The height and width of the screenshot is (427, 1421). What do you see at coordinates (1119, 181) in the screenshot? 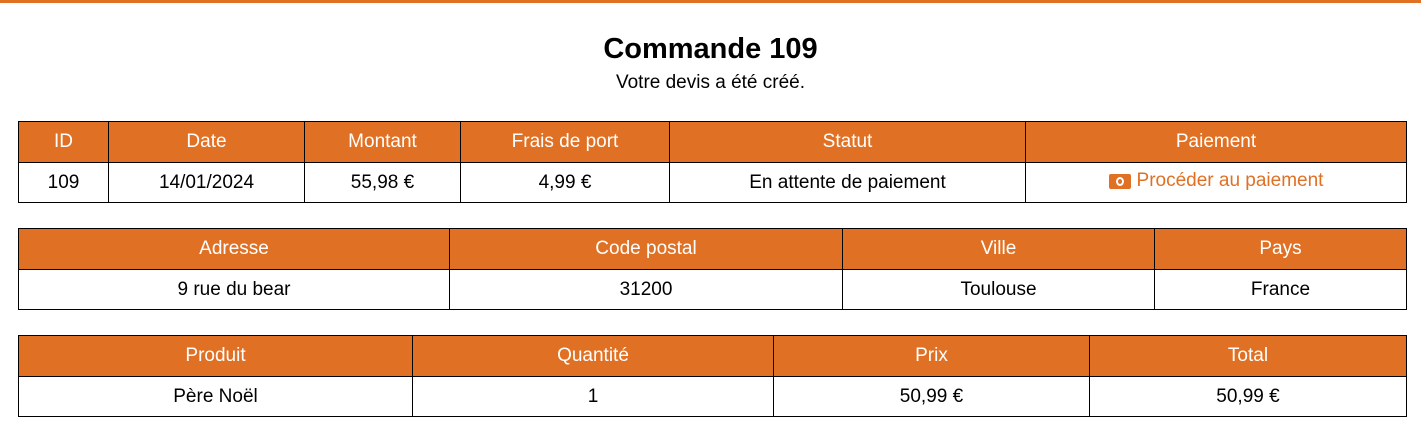
I see `money-bill-icon` at bounding box center [1119, 181].